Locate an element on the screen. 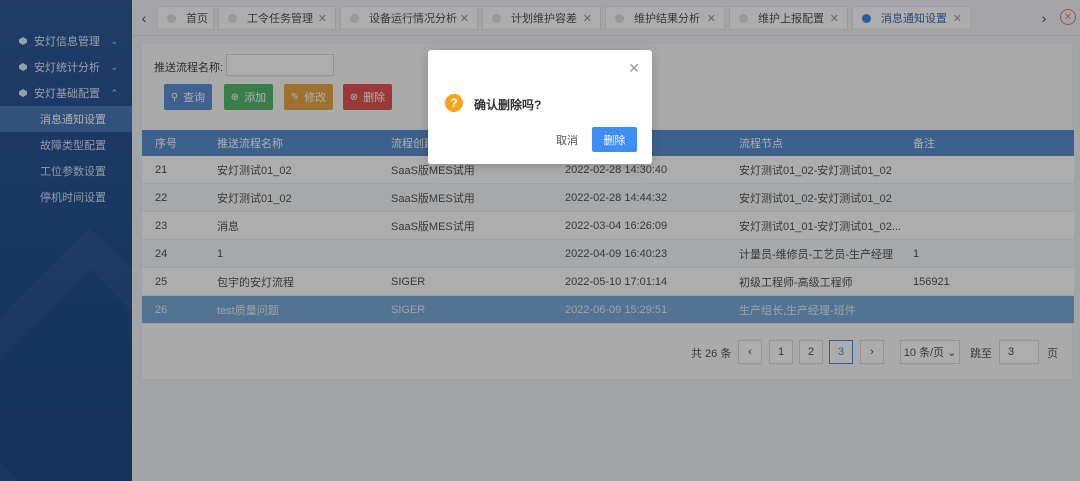  dialog-message: 确认删除吗? is located at coordinates (508, 105).